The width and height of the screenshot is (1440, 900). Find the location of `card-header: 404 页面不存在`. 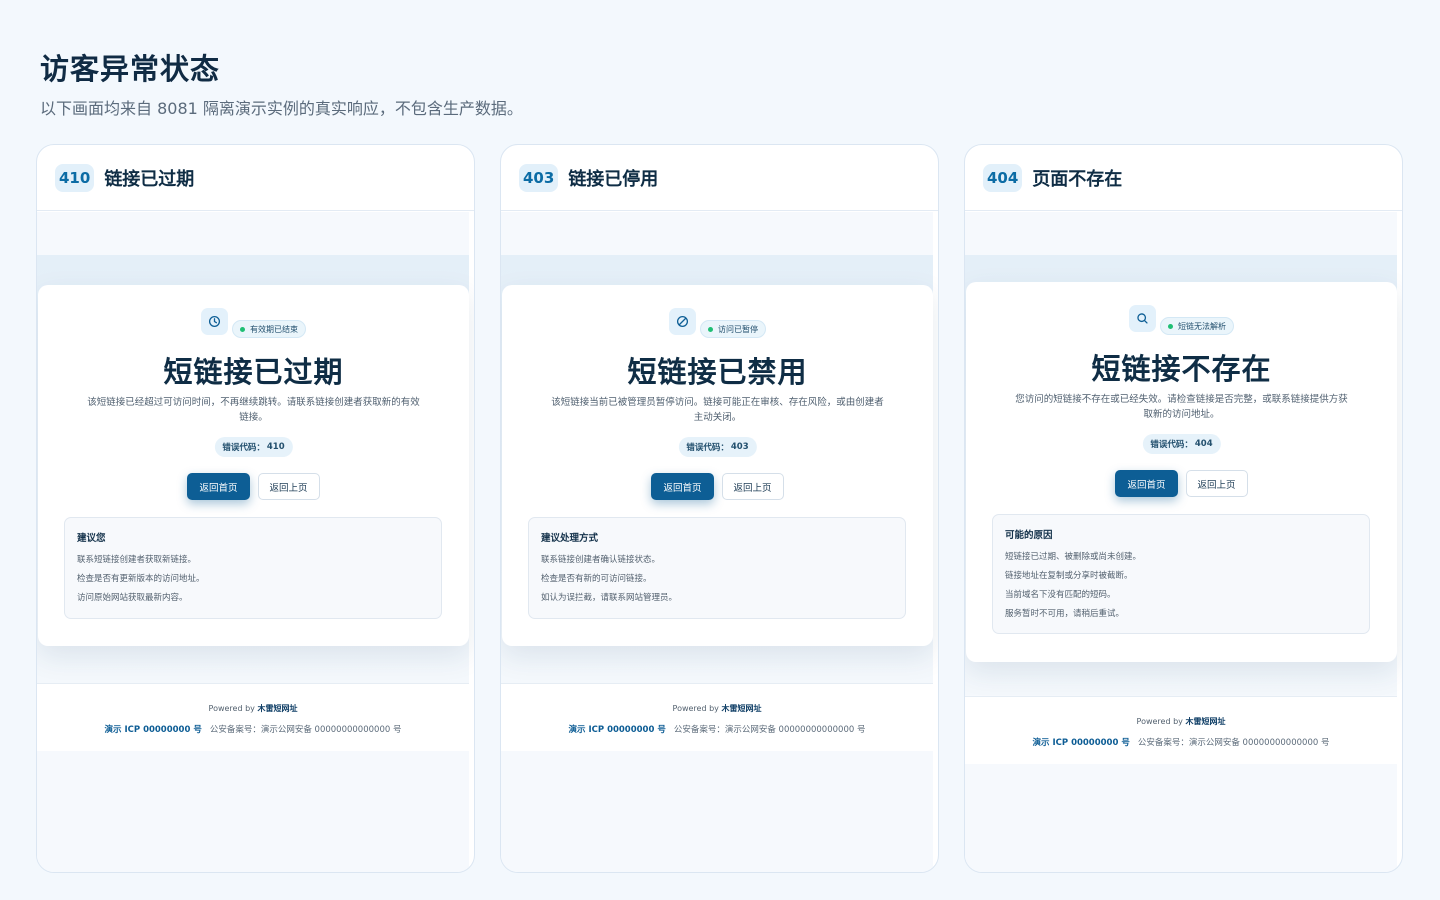

card-header: 404 页面不存在 is located at coordinates (1183, 178).